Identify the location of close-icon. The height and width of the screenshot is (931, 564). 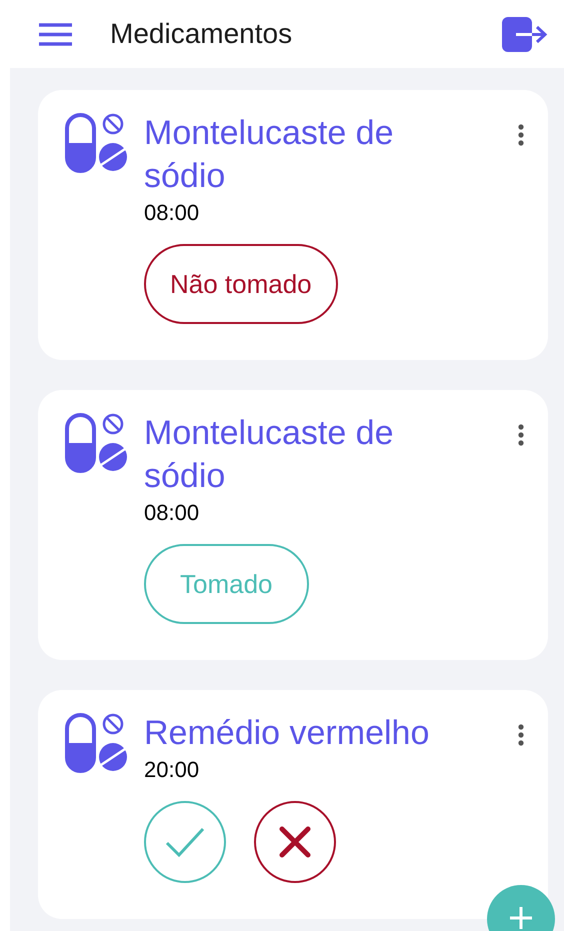
(295, 842).